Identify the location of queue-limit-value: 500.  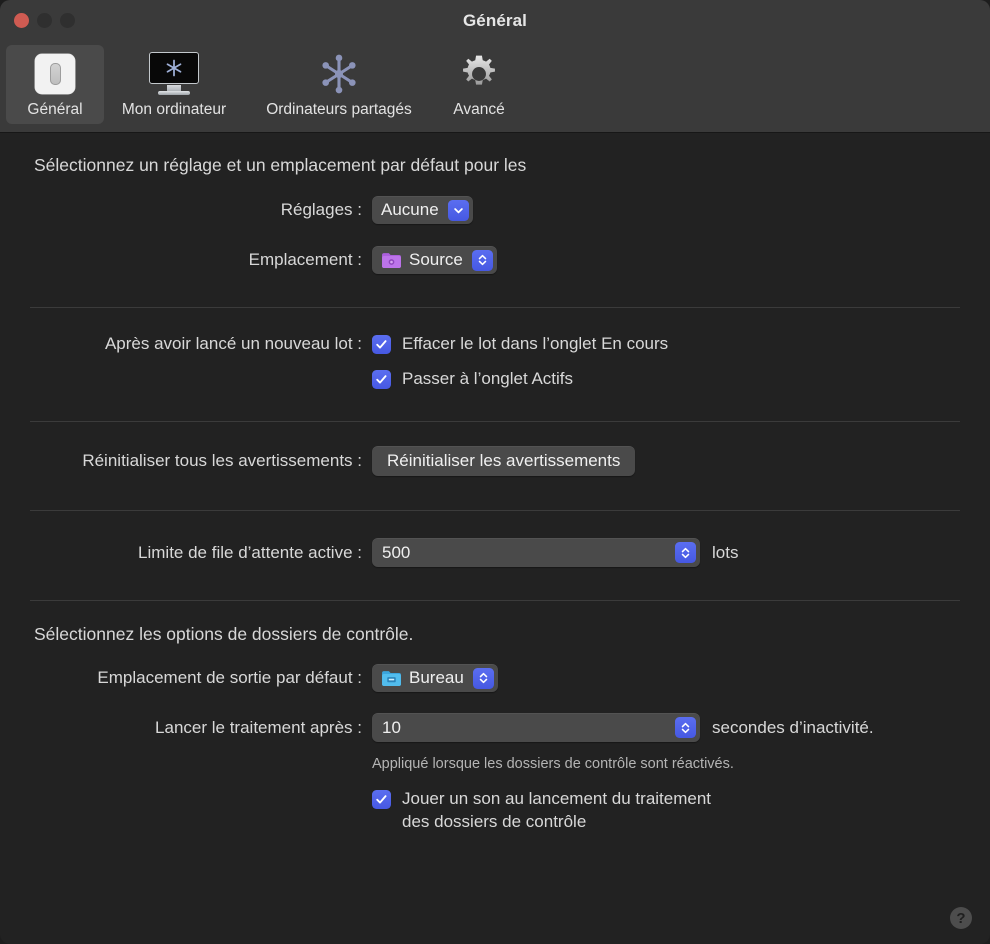
(396, 552).